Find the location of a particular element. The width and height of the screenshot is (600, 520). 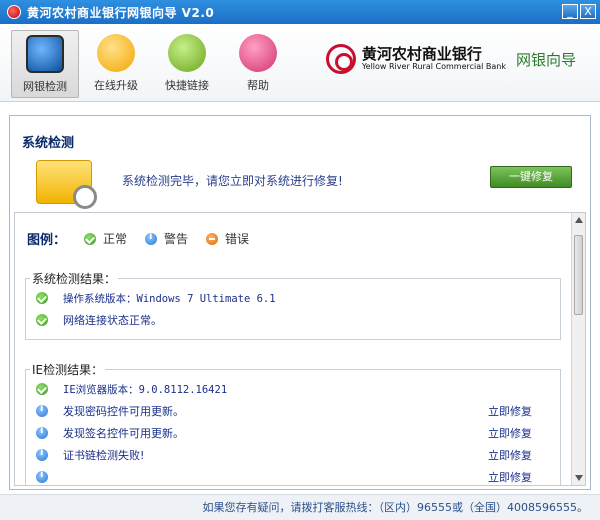

system-results-title: 系统检测结果： is located at coordinates (74, 279).